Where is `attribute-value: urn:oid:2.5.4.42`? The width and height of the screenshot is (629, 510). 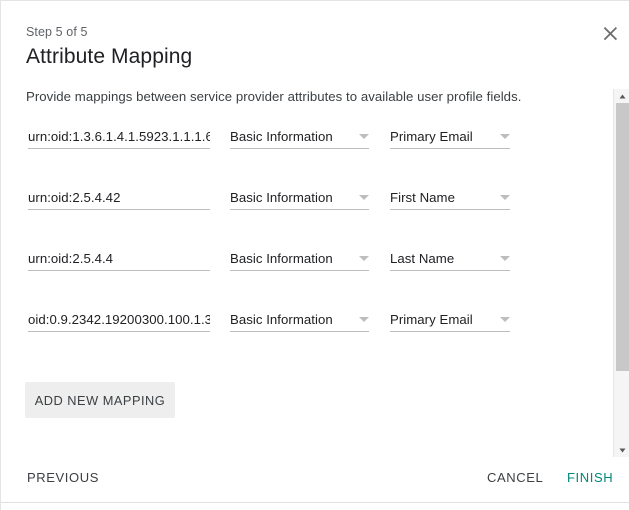
attribute-value: urn:oid:2.5.4.42 is located at coordinates (74, 197).